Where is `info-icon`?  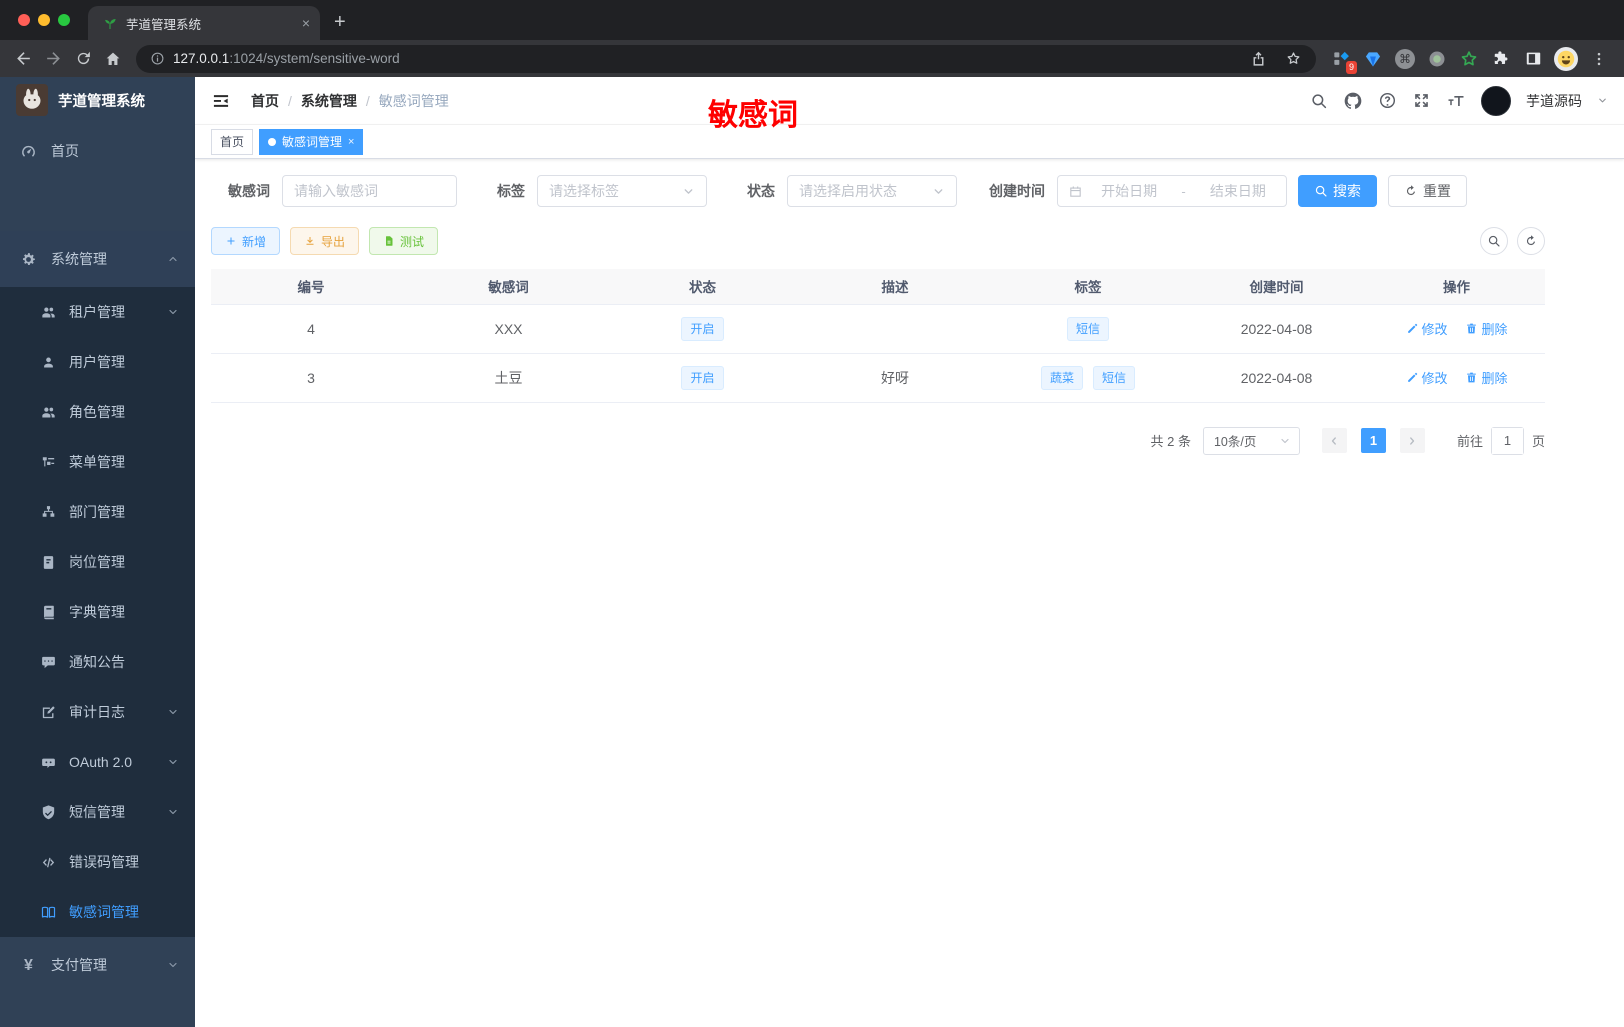 info-icon is located at coordinates (157, 58).